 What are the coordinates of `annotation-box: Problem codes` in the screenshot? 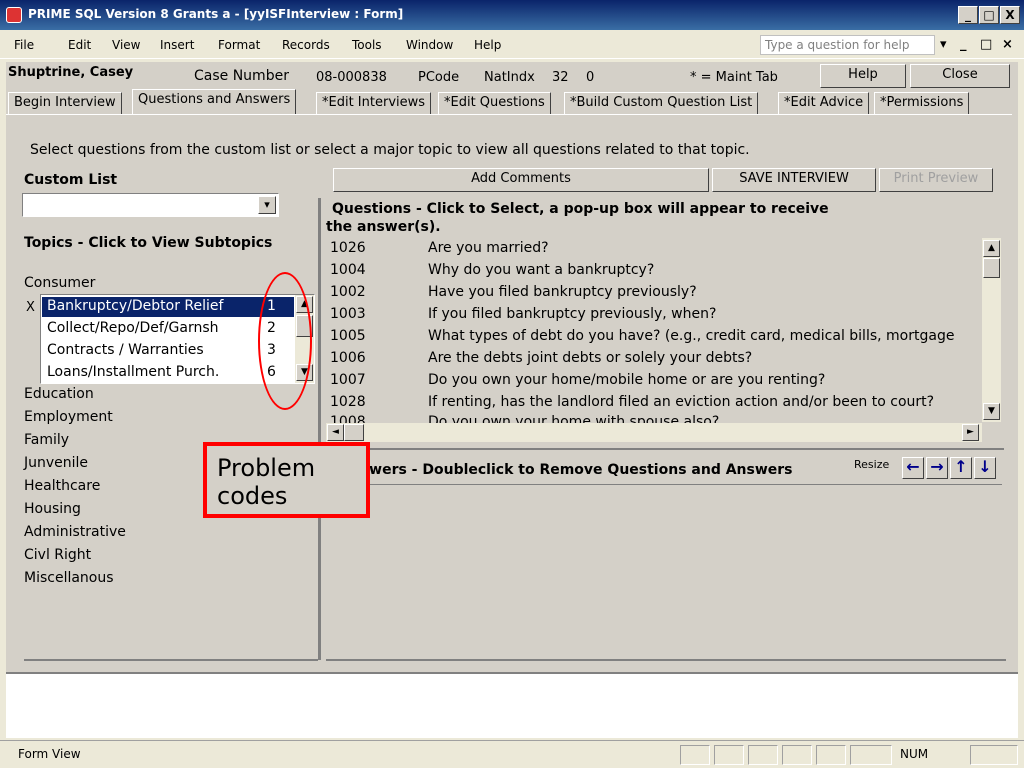 It's located at (286, 480).